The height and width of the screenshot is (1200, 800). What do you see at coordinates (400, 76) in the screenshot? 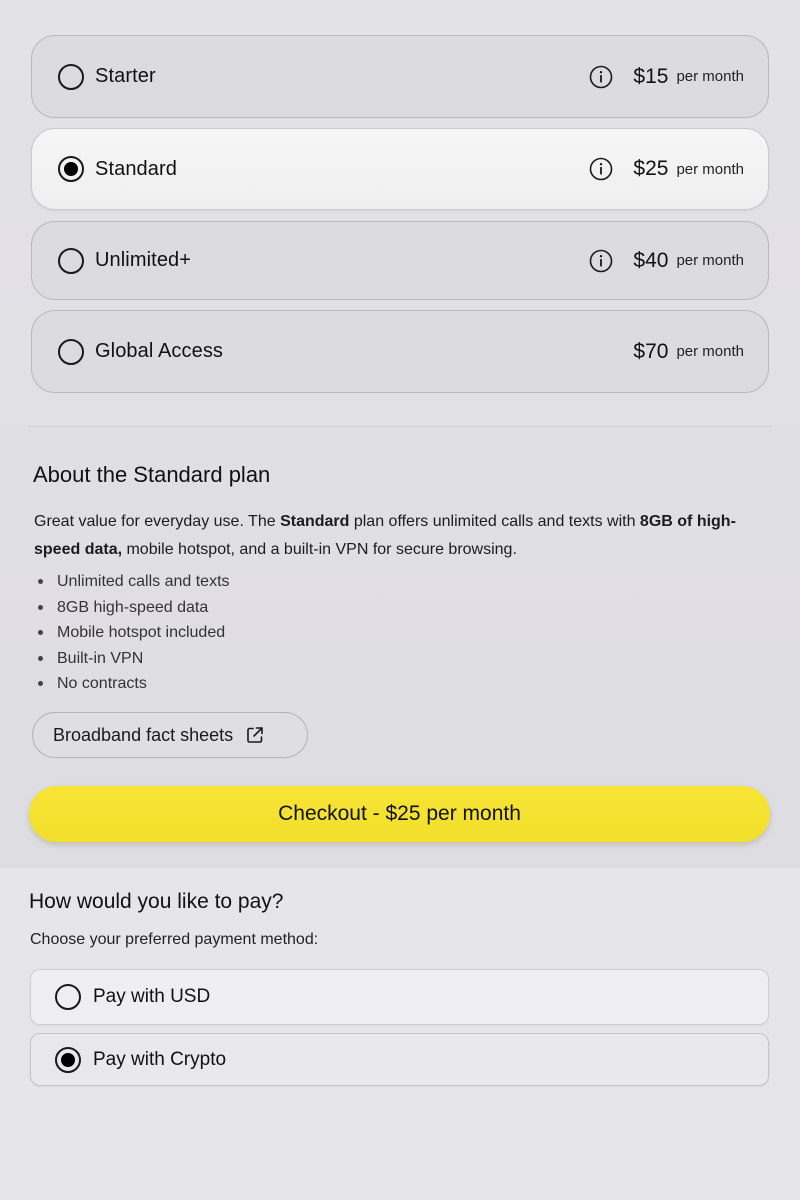
I see `plan-option-starter: Starter $15 per month` at bounding box center [400, 76].